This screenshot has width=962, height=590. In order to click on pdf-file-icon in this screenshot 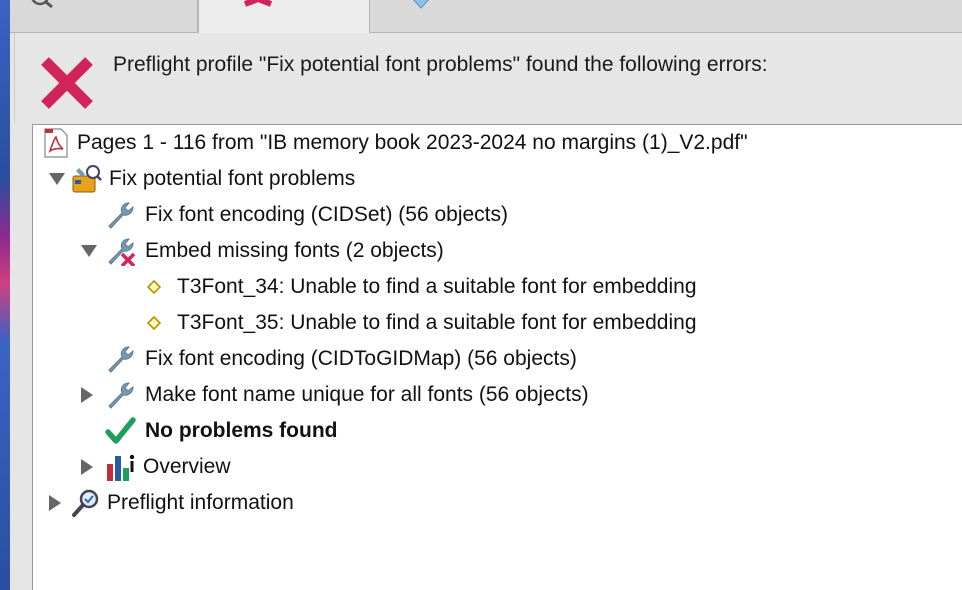, I will do `click(56, 143)`.